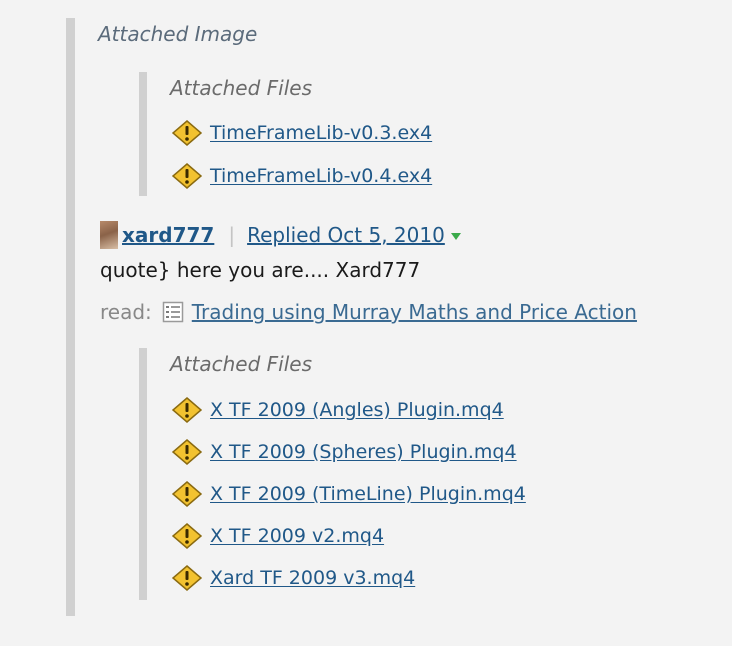 The image size is (732, 646). Describe the element at coordinates (109, 235) in the screenshot. I see `avatar` at that location.